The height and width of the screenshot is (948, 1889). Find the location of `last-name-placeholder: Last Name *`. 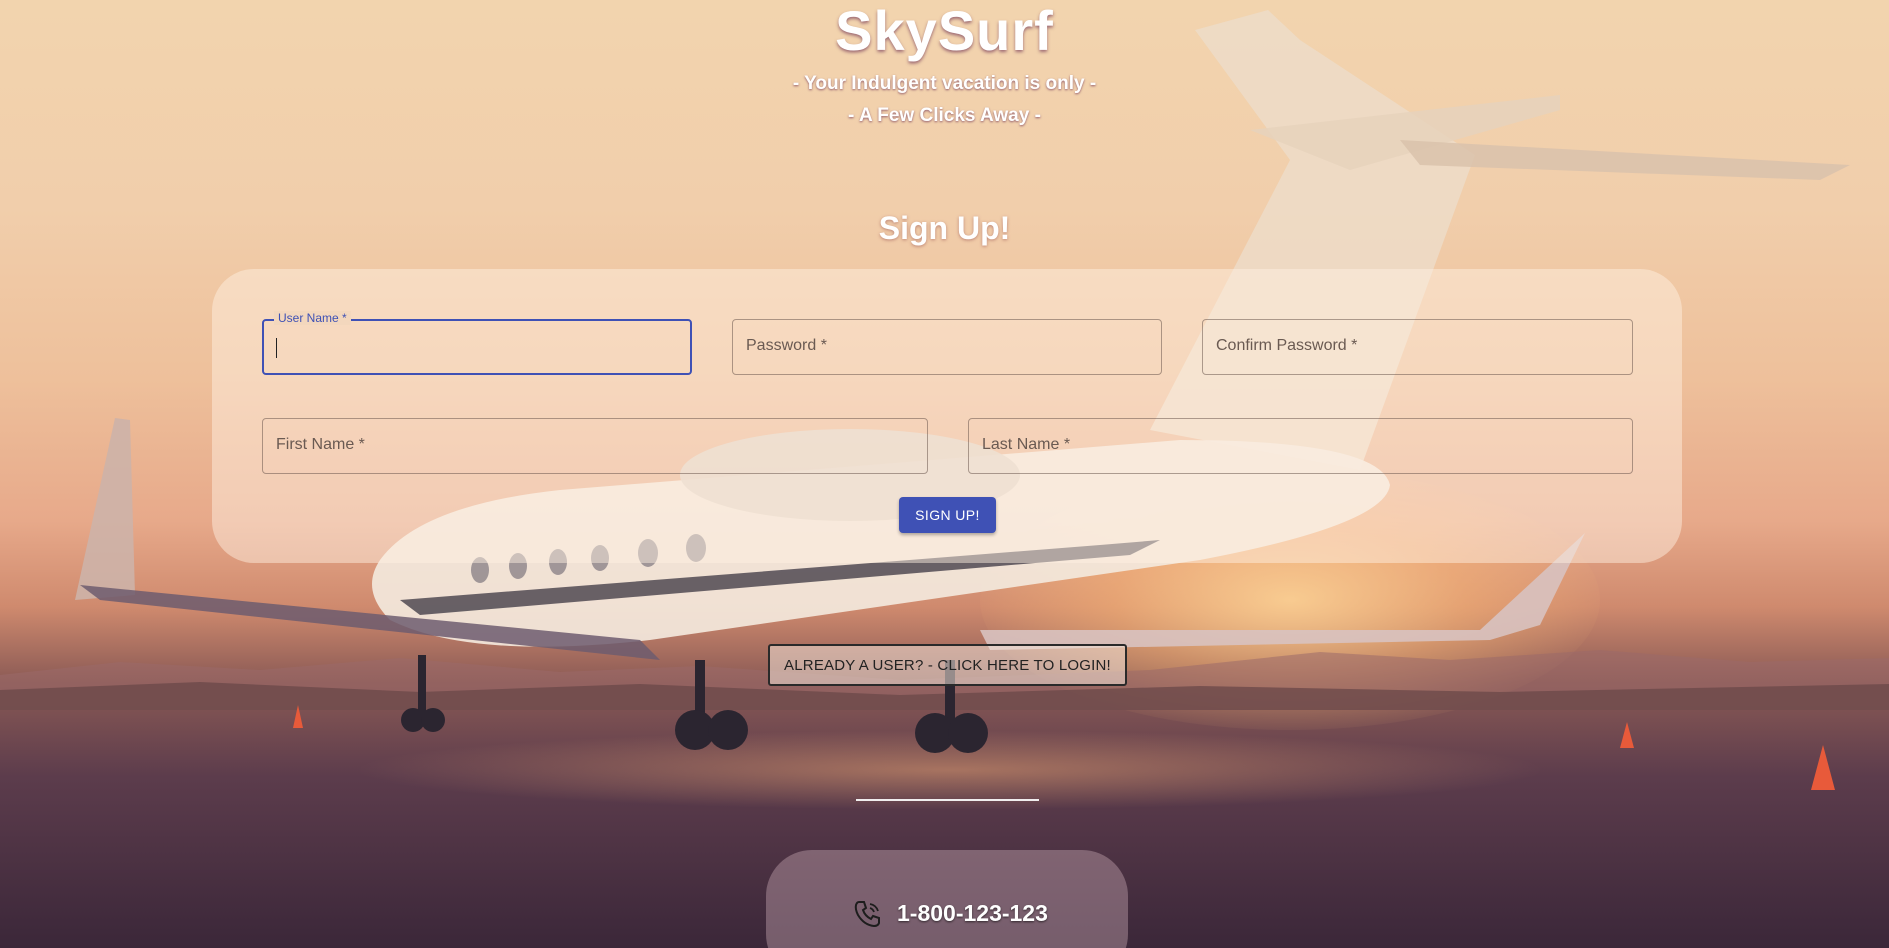

last-name-placeholder: Last Name * is located at coordinates (1026, 444).